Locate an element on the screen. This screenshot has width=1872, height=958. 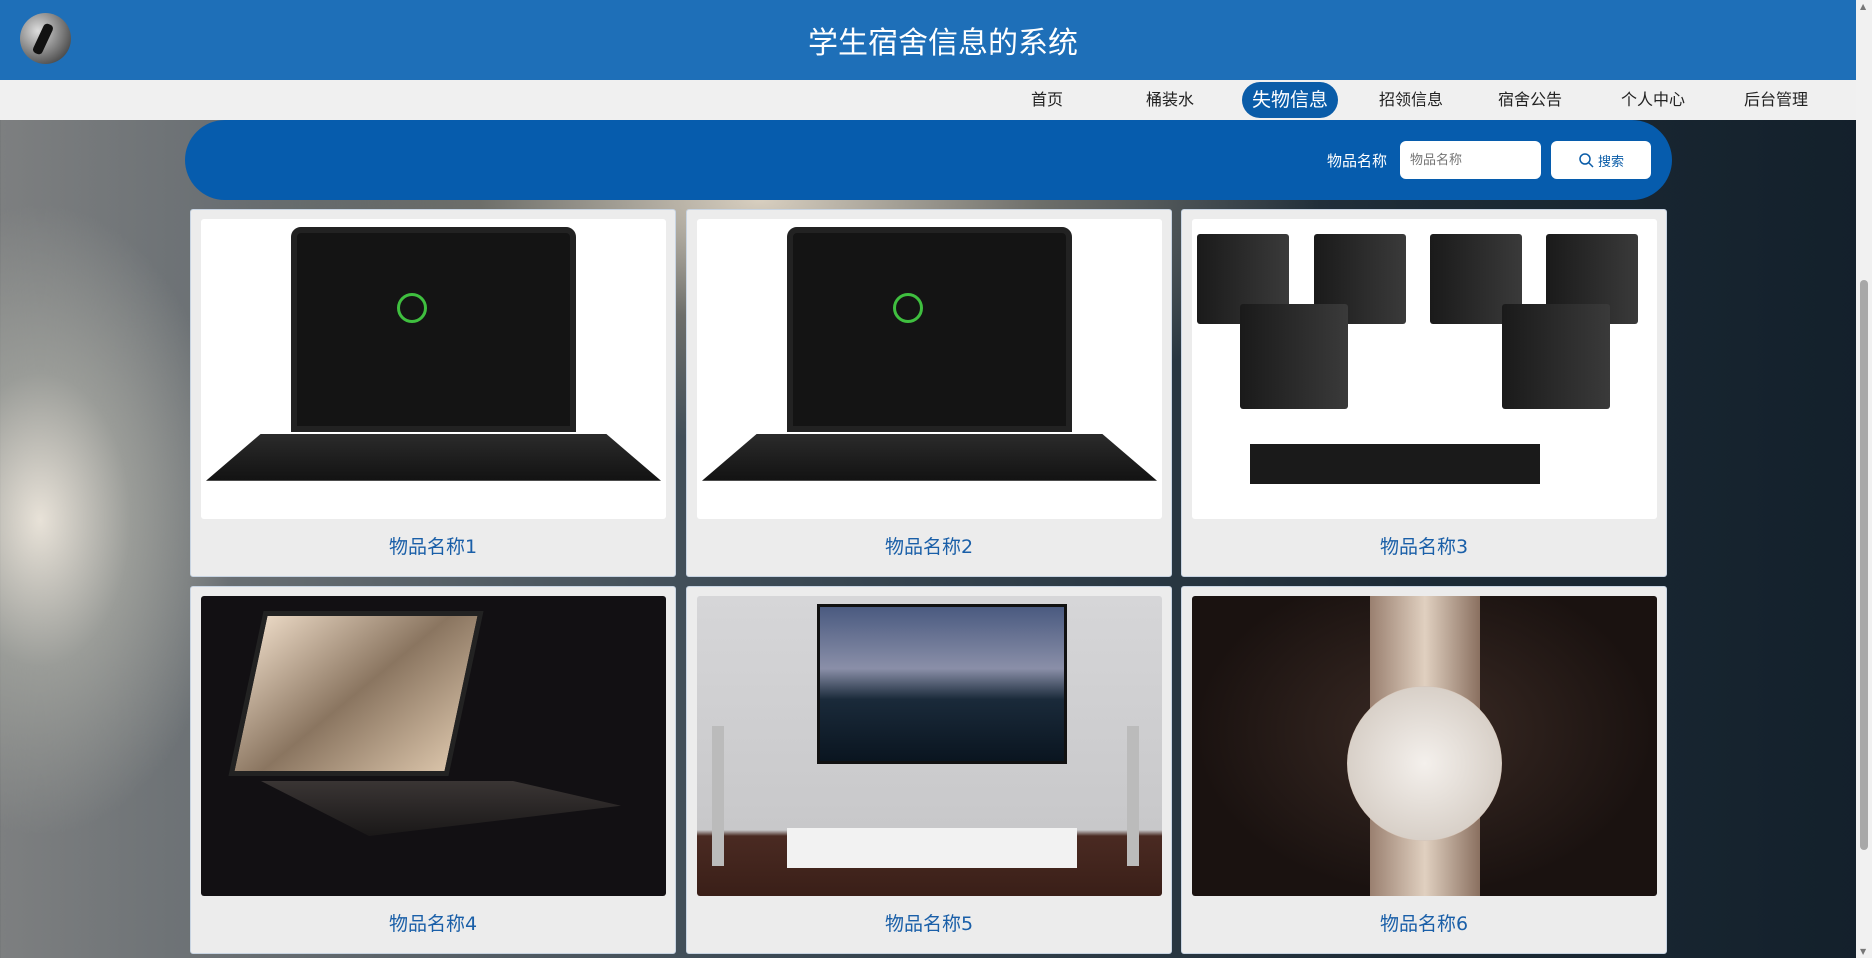
nav-bar: 首页 桶装水 失物信息 招领信息 宿舍公告 个人中心 后台管理 is located at coordinates (928, 100).